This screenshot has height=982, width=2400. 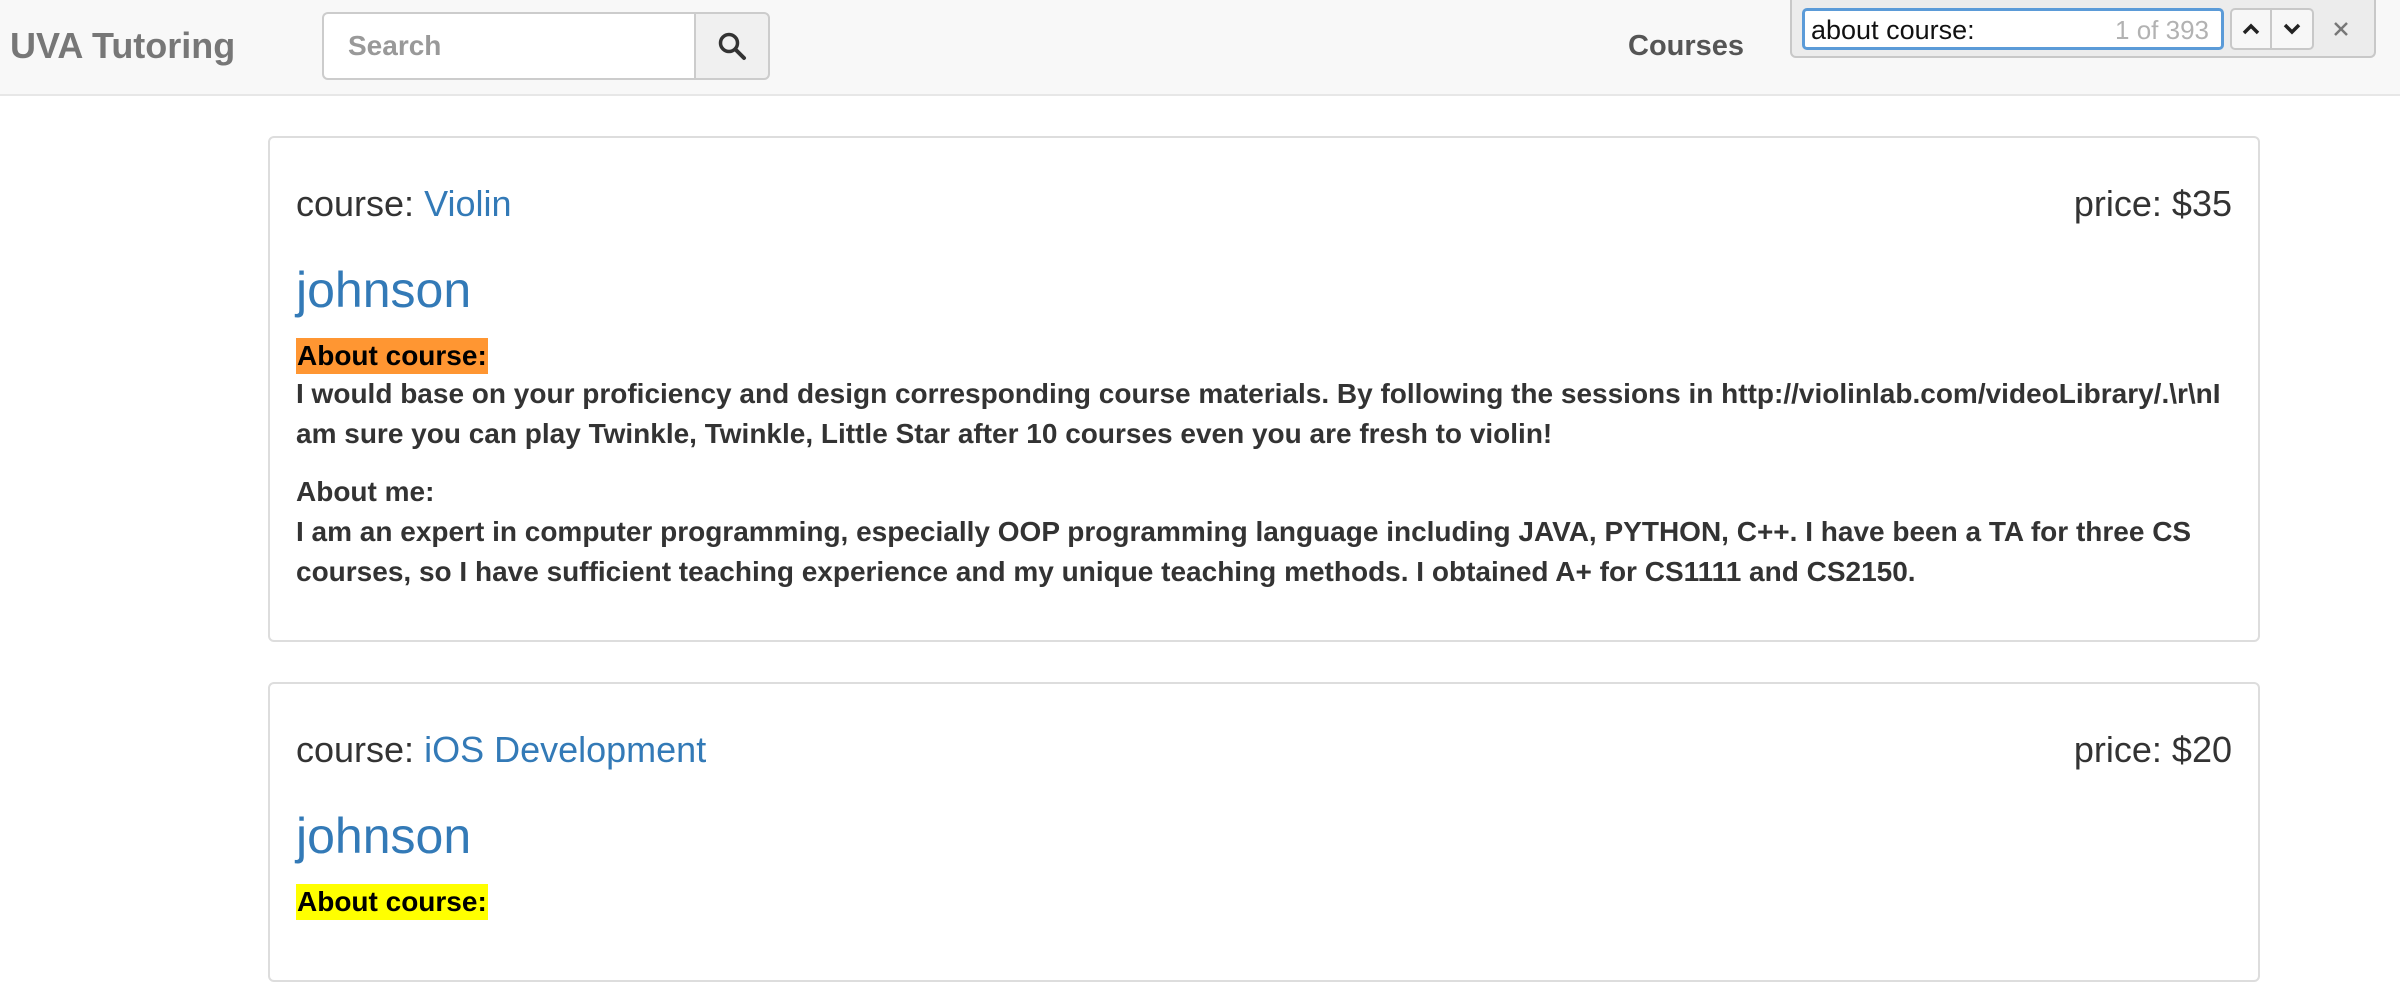 What do you see at coordinates (2152, 749) in the screenshot?
I see `course-price: price: $20` at bounding box center [2152, 749].